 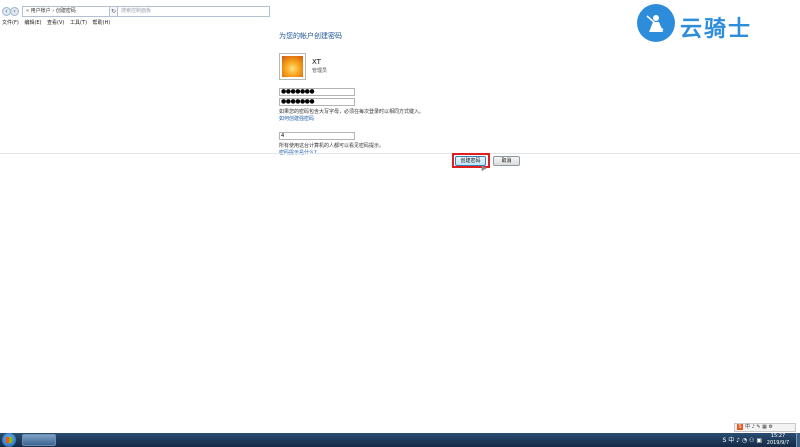 What do you see at coordinates (55, 23) in the screenshot?
I see `menu-view: 查看(V)` at bounding box center [55, 23].